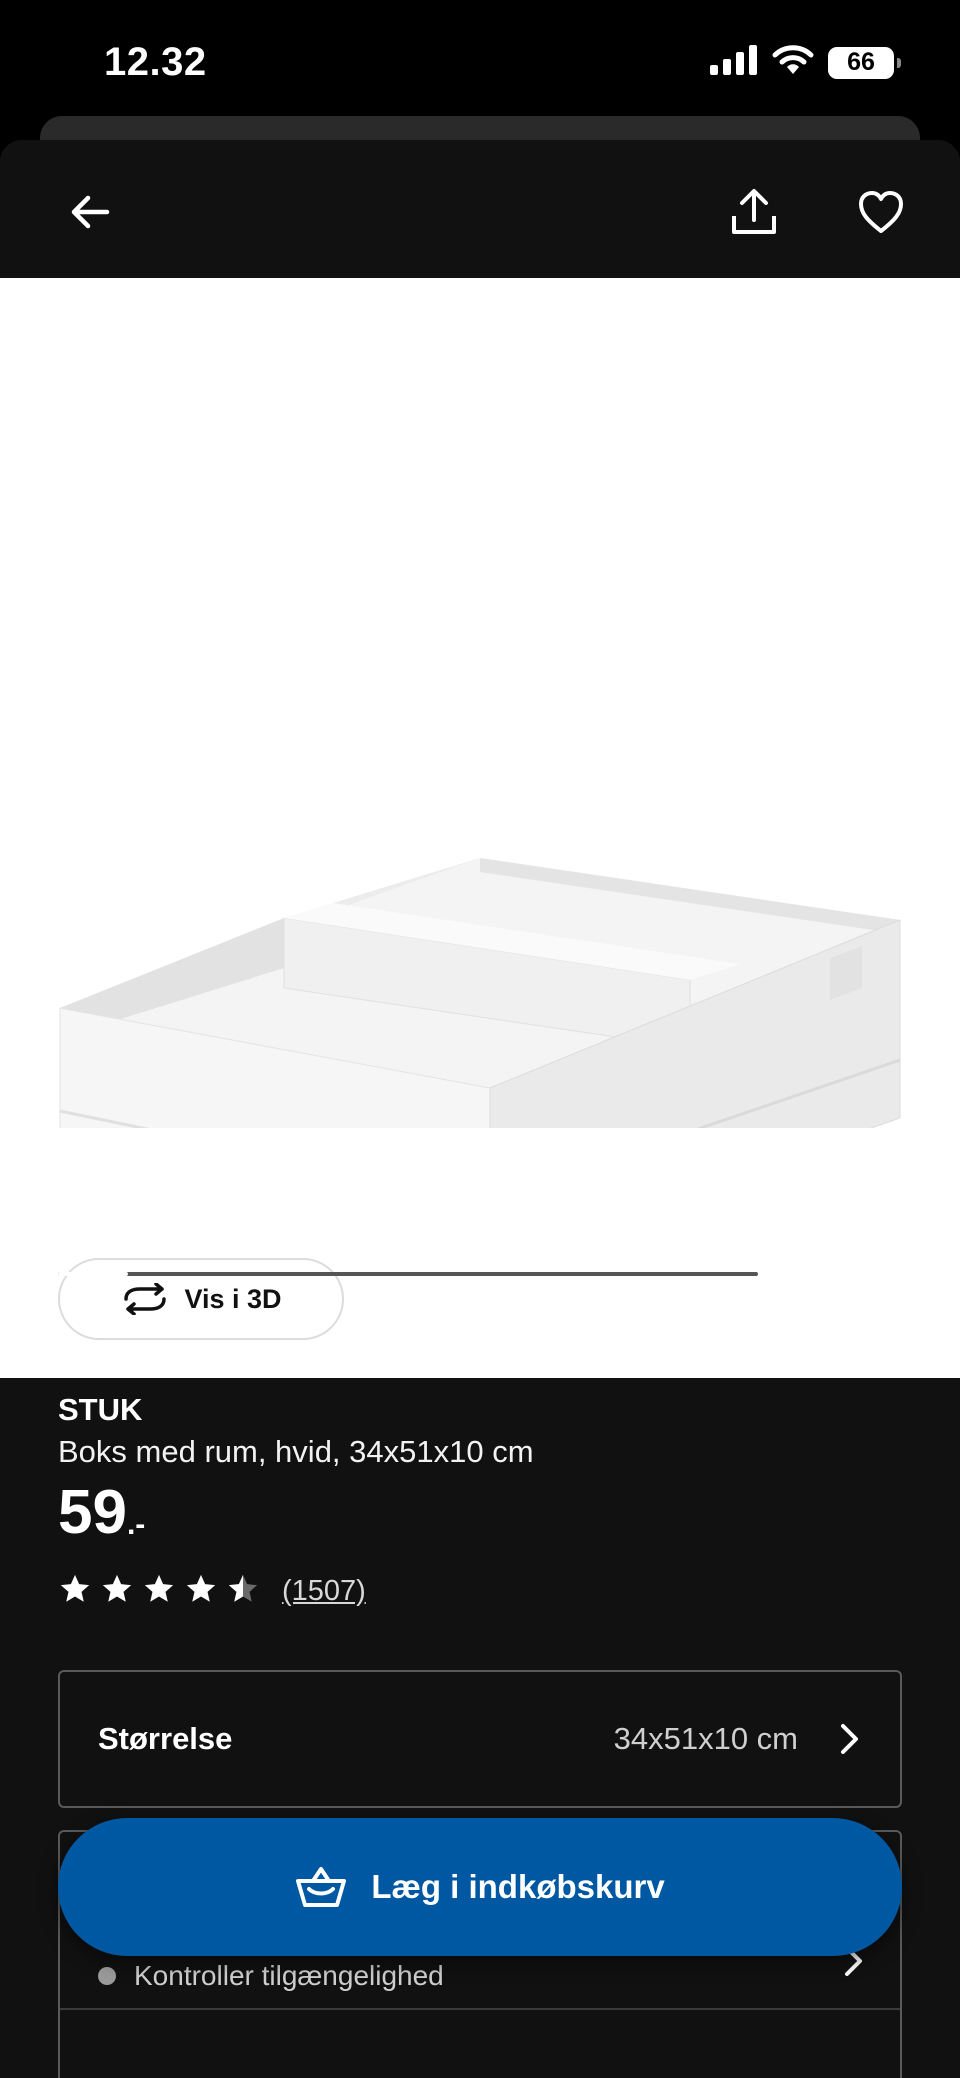  I want to click on back-button, so click(90, 212).